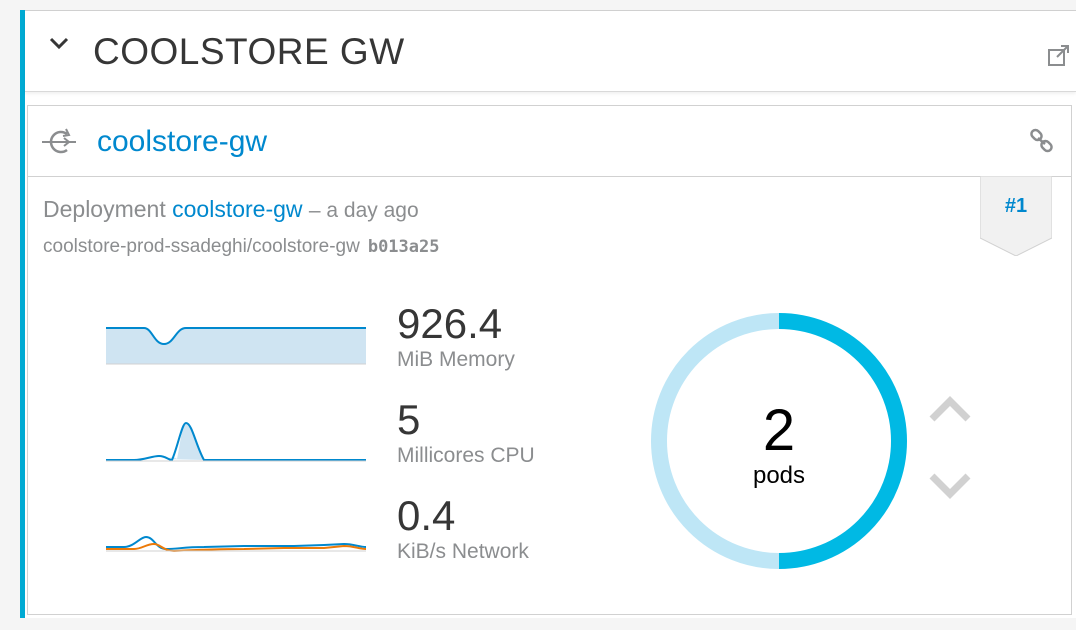 This screenshot has width=1076, height=630. What do you see at coordinates (779, 430) in the screenshot?
I see `pods-count: 2` at bounding box center [779, 430].